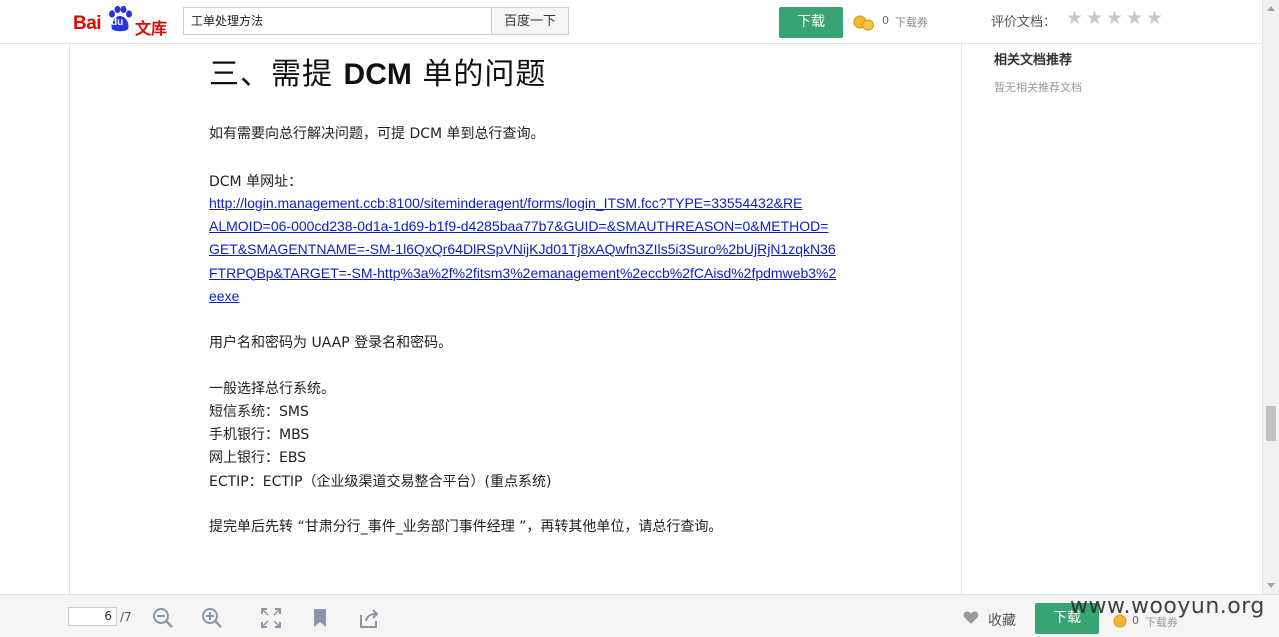  Describe the element at coordinates (87, 23) in the screenshot. I see `logo-text-bai: Bai` at that location.